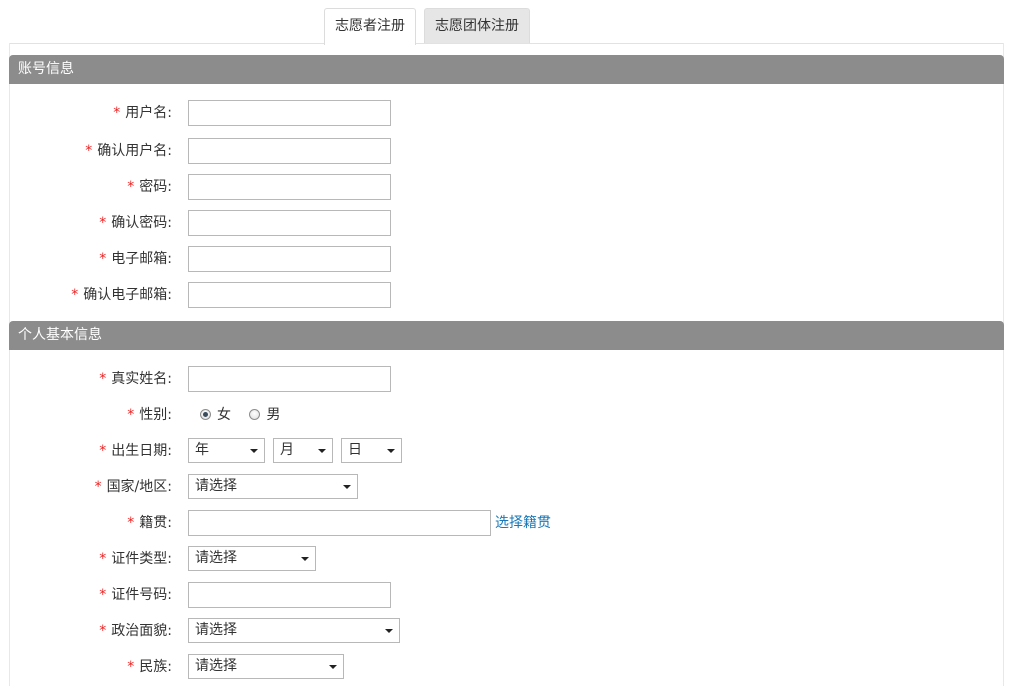 Image resolution: width=1010 pixels, height=686 pixels. I want to click on field-label: * 电子邮箱:, so click(135, 259).